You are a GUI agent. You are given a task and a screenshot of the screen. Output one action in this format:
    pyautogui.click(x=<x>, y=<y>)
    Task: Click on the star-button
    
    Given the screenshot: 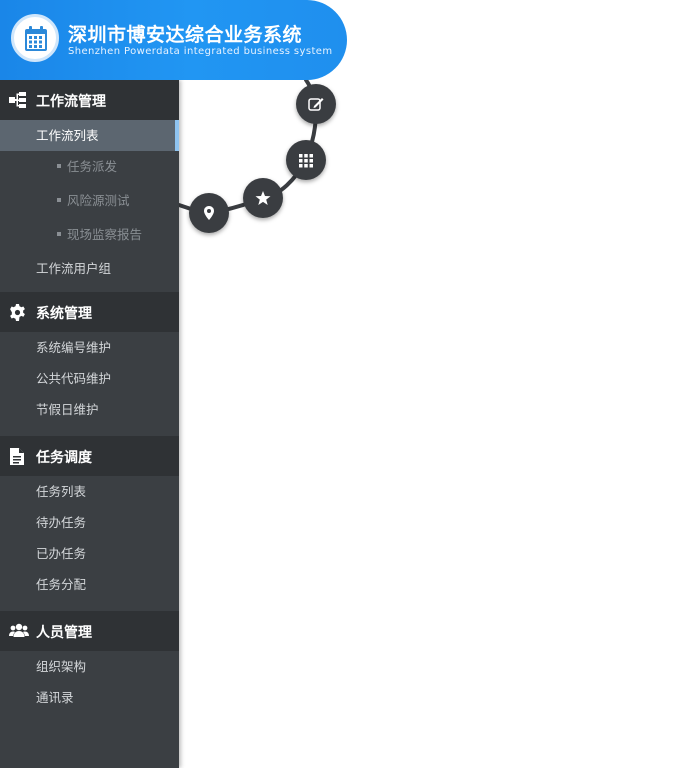 What is the action you would take?
    pyautogui.click(x=263, y=198)
    